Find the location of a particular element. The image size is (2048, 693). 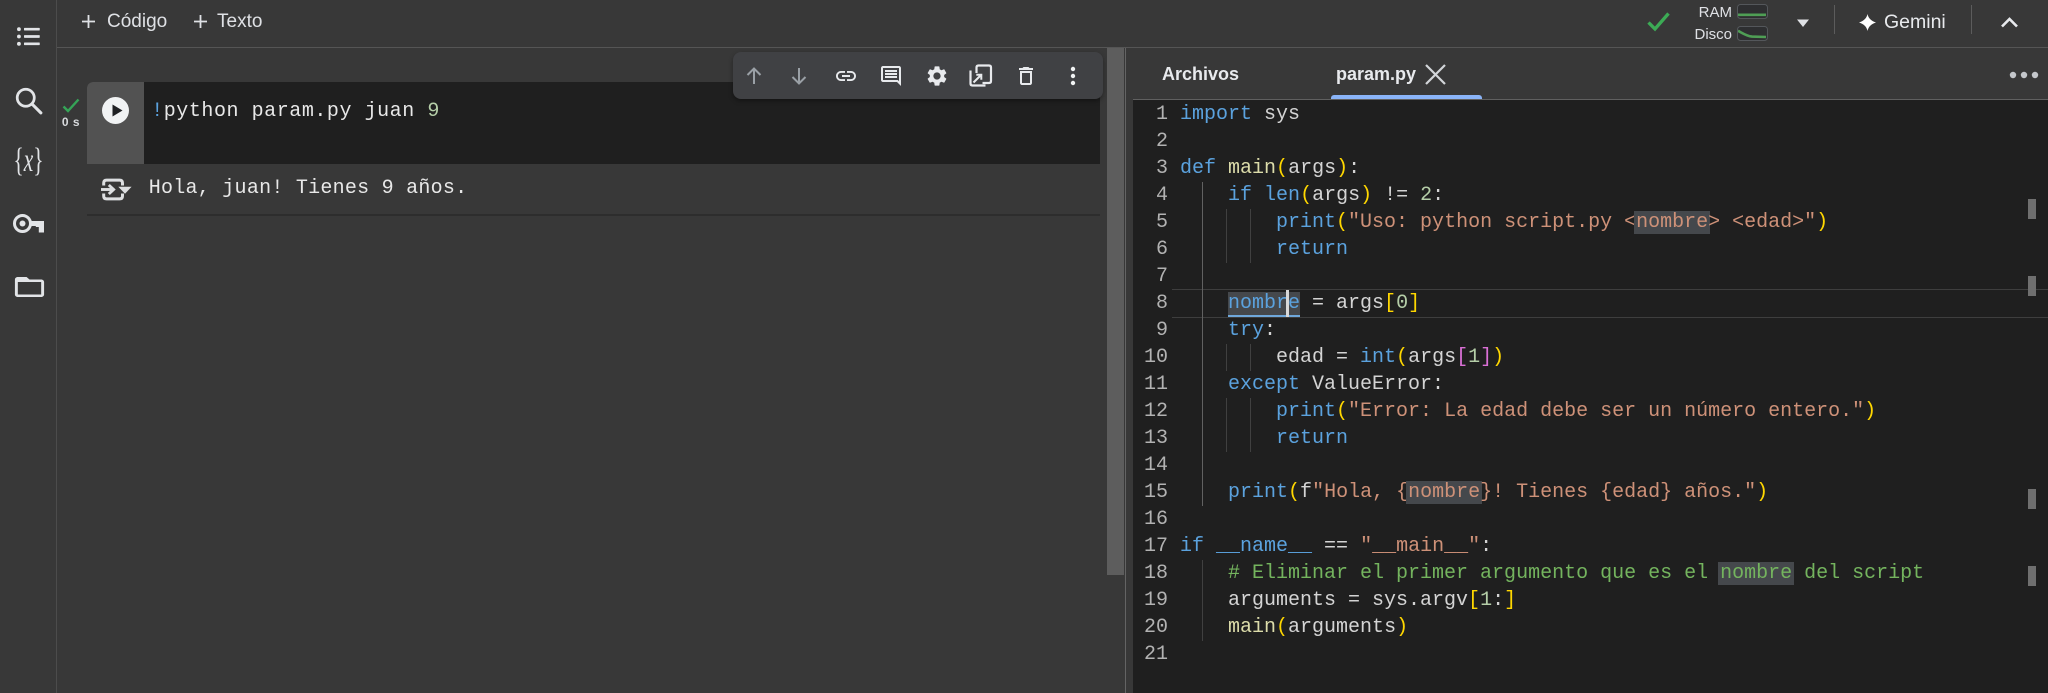

svg-text: {x} is located at coordinates (29, 160).